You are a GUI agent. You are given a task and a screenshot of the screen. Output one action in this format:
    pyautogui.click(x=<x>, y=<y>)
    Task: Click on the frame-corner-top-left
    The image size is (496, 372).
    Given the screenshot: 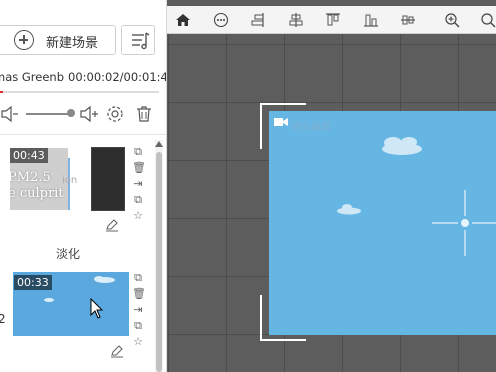 What is the action you would take?
    pyautogui.click(x=283, y=126)
    